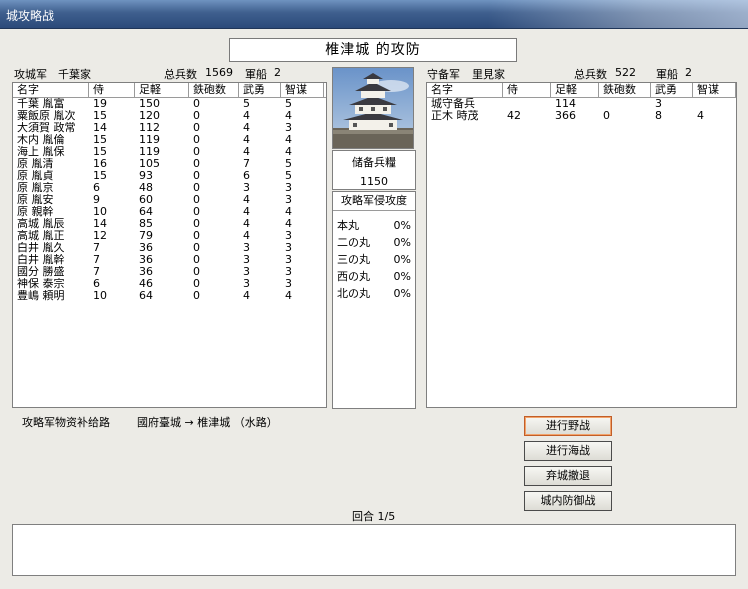 This screenshot has width=748, height=589. Describe the element at coordinates (169, 224) in the screenshot. I see `table-row: 高城 胤辰 14 85 0 4 4` at that location.